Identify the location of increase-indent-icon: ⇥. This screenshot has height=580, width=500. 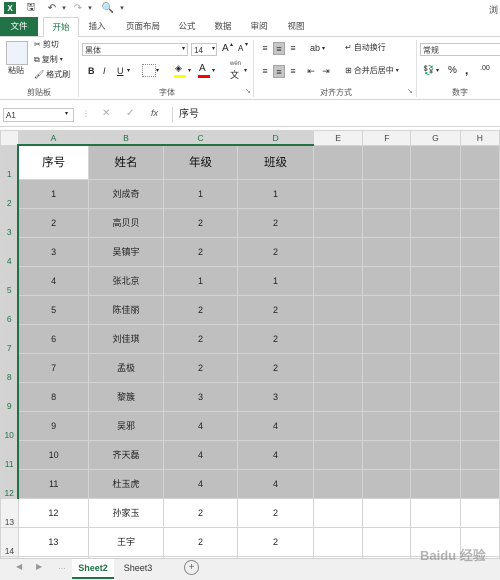
(326, 71).